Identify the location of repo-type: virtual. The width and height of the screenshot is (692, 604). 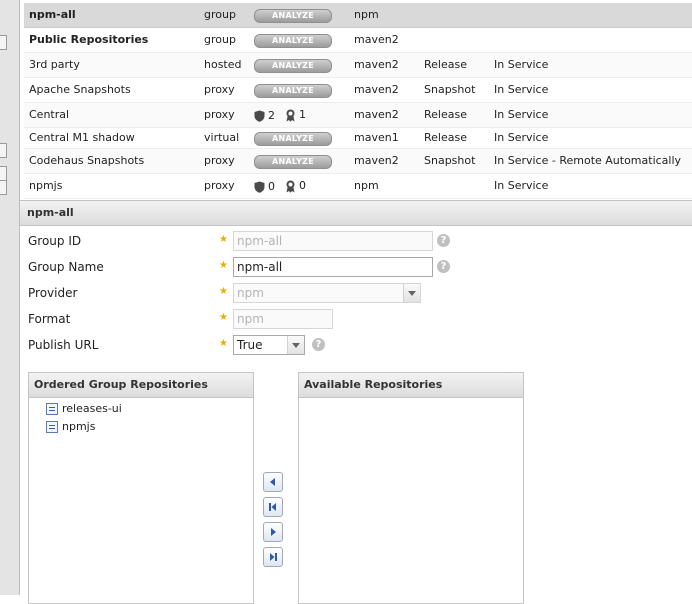
(222, 137).